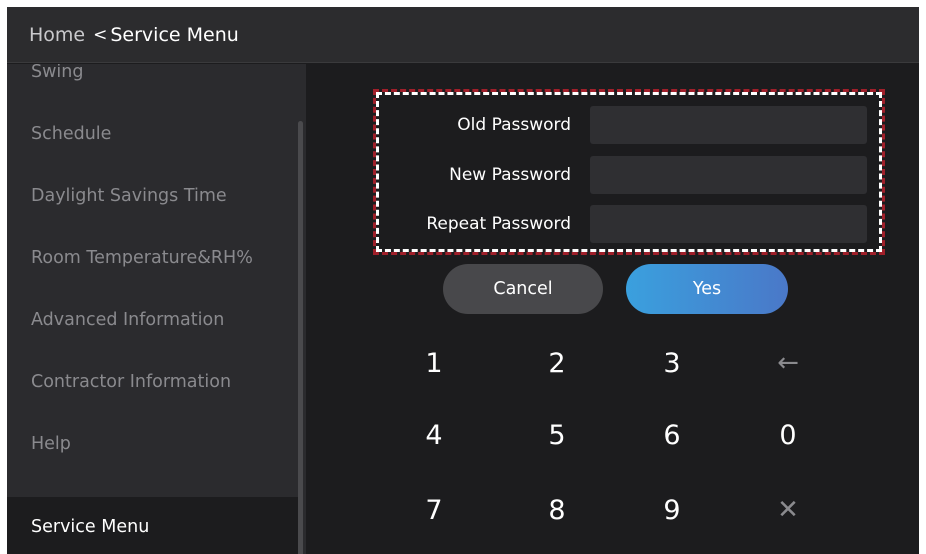  Describe the element at coordinates (153, 444) in the screenshot. I see `sidebar-item-help: Help` at that location.